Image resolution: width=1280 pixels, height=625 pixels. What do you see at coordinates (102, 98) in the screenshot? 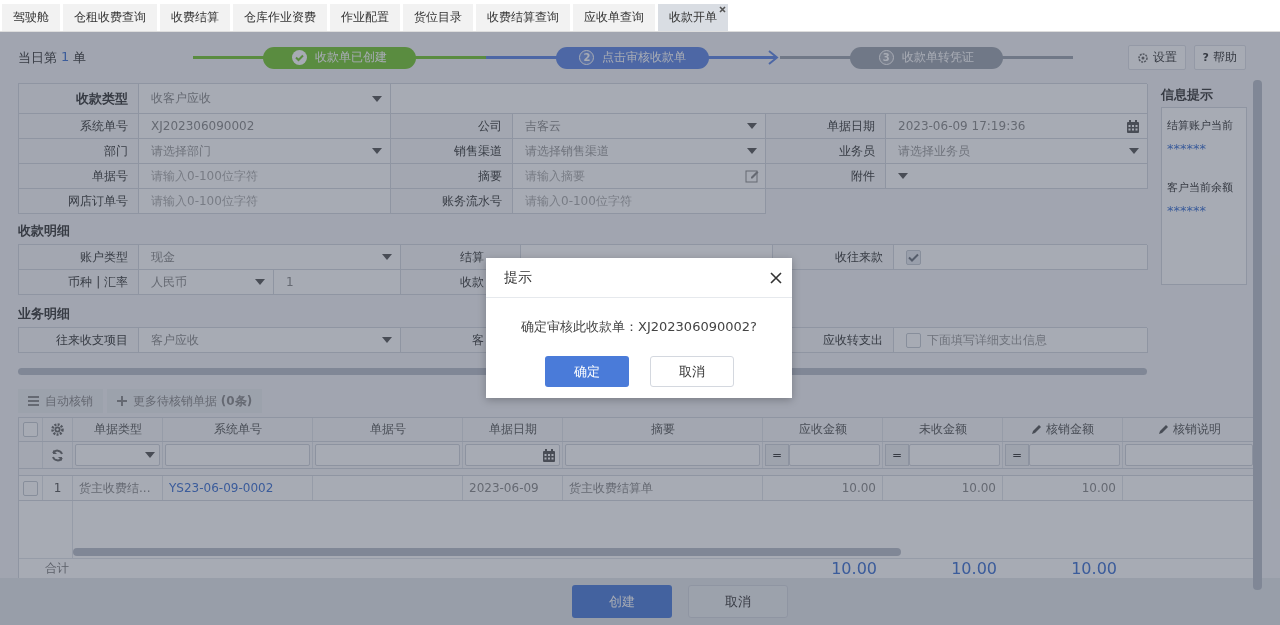
I see `field-label: 收款类型` at bounding box center [102, 98].